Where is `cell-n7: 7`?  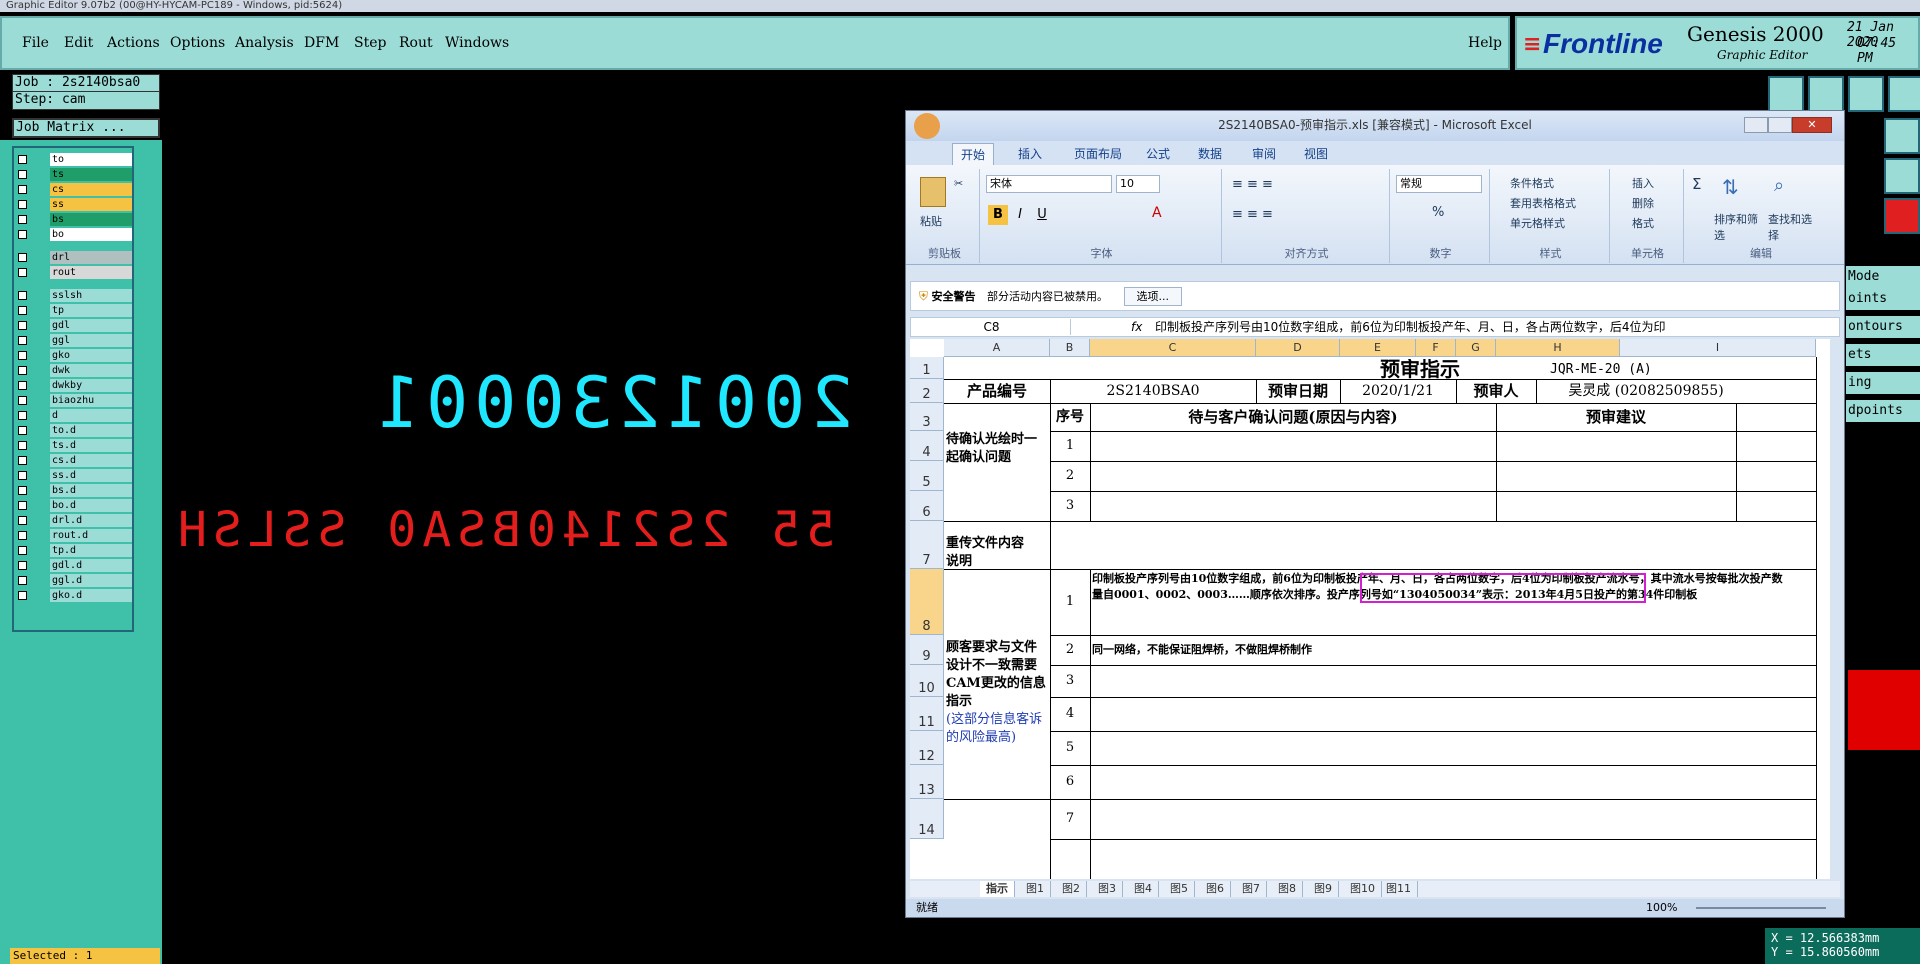 cell-n7: 7 is located at coordinates (1070, 819).